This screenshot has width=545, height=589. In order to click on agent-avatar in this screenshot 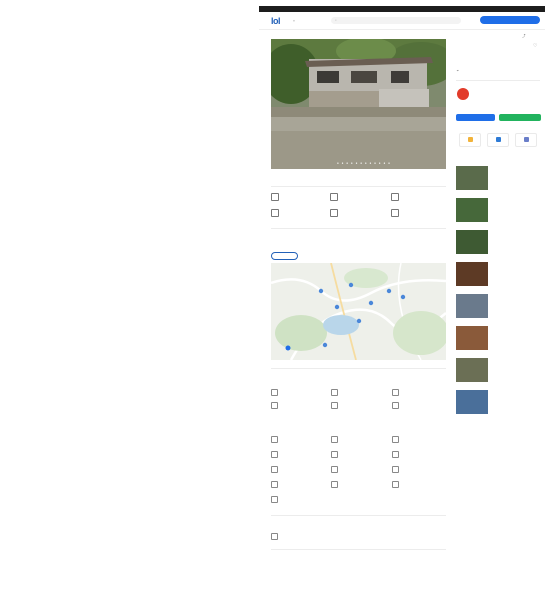, I will do `click(463, 94)`.